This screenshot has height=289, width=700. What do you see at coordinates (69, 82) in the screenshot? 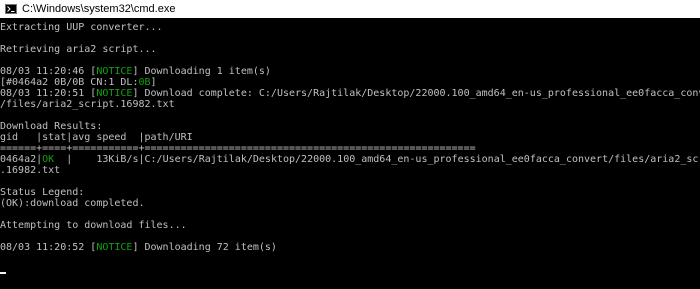
I see `console-text: [#0464a2 0B/0B CN:1 DL:` at bounding box center [69, 82].